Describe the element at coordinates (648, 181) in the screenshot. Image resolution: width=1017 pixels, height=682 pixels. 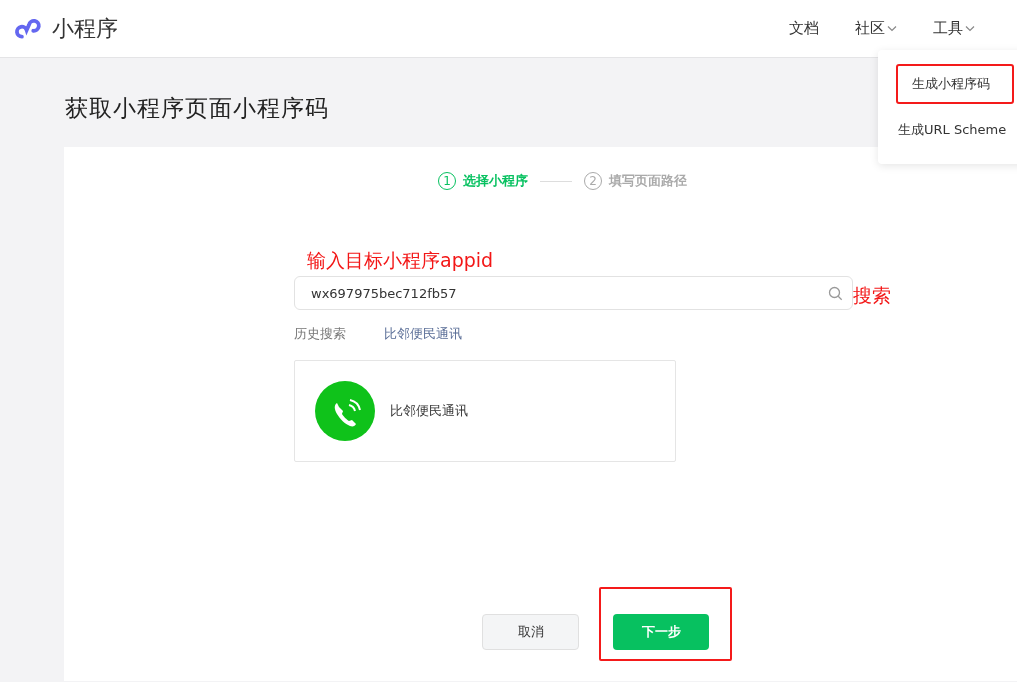
I see `step-label: 填写页面路径` at that location.